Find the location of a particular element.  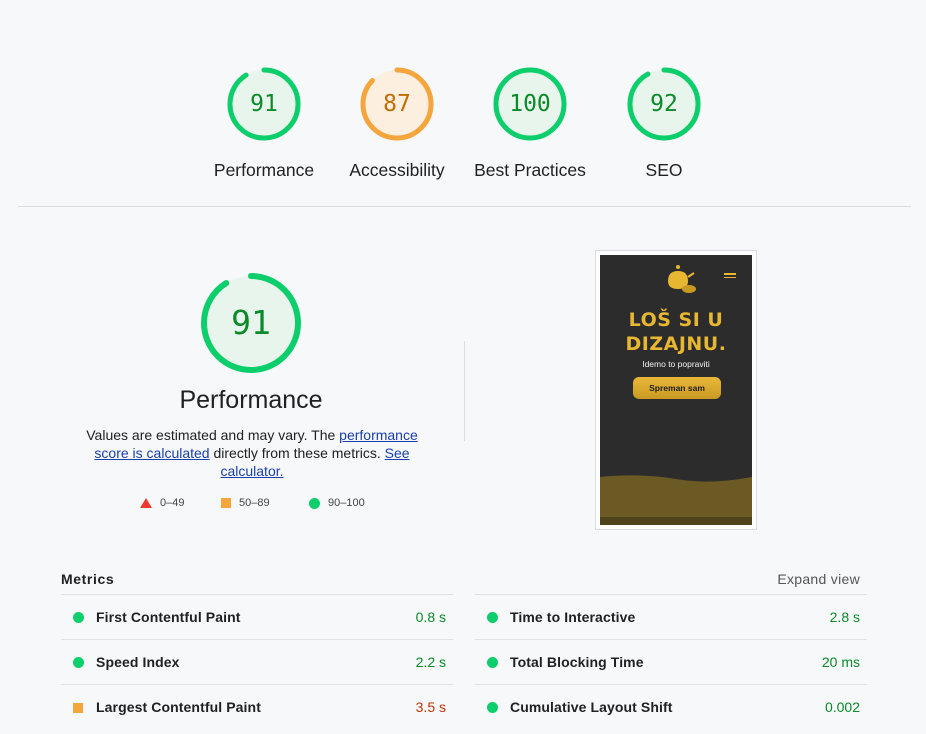

hero-wave-graphic is located at coordinates (676, 500).